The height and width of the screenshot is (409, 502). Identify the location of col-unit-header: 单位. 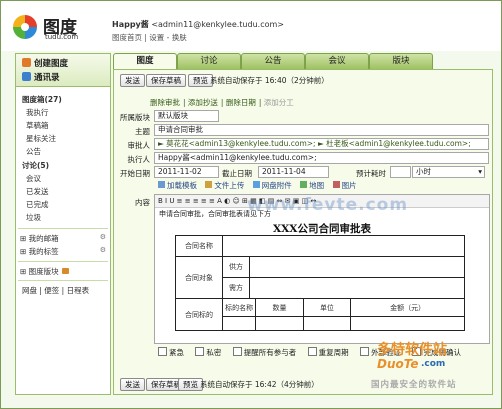
(327, 307).